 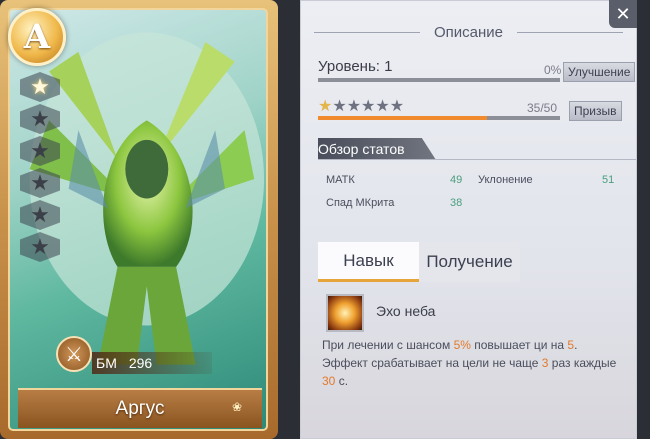 What do you see at coordinates (355, 66) in the screenshot?
I see `level-label: Уровень: 1` at bounding box center [355, 66].